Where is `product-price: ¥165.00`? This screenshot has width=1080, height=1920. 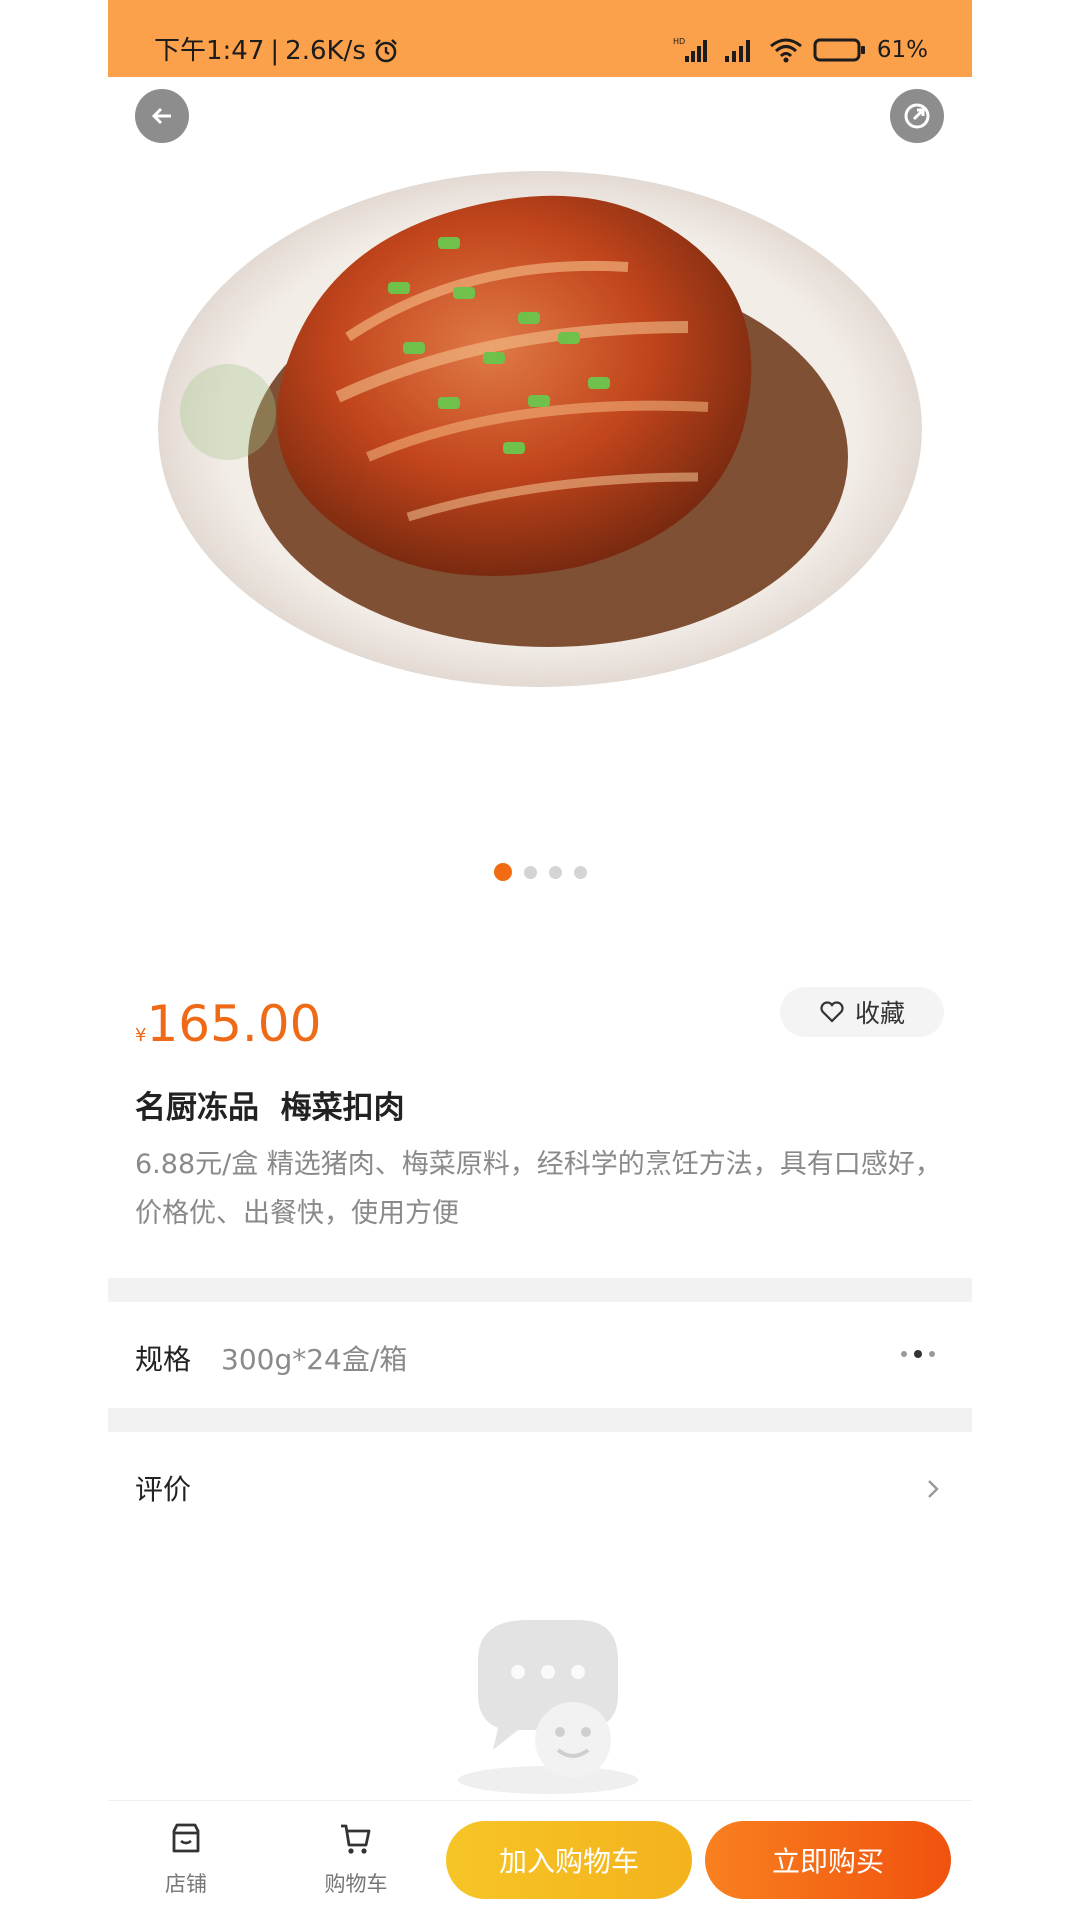
product-price: ¥165.00 is located at coordinates (228, 1024).